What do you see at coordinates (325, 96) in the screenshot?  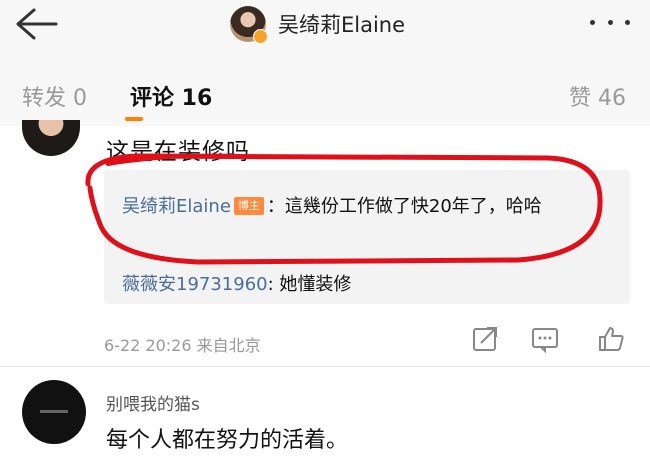 I see `tab-bar: 转发 0 评论 16 赞 46` at bounding box center [325, 96].